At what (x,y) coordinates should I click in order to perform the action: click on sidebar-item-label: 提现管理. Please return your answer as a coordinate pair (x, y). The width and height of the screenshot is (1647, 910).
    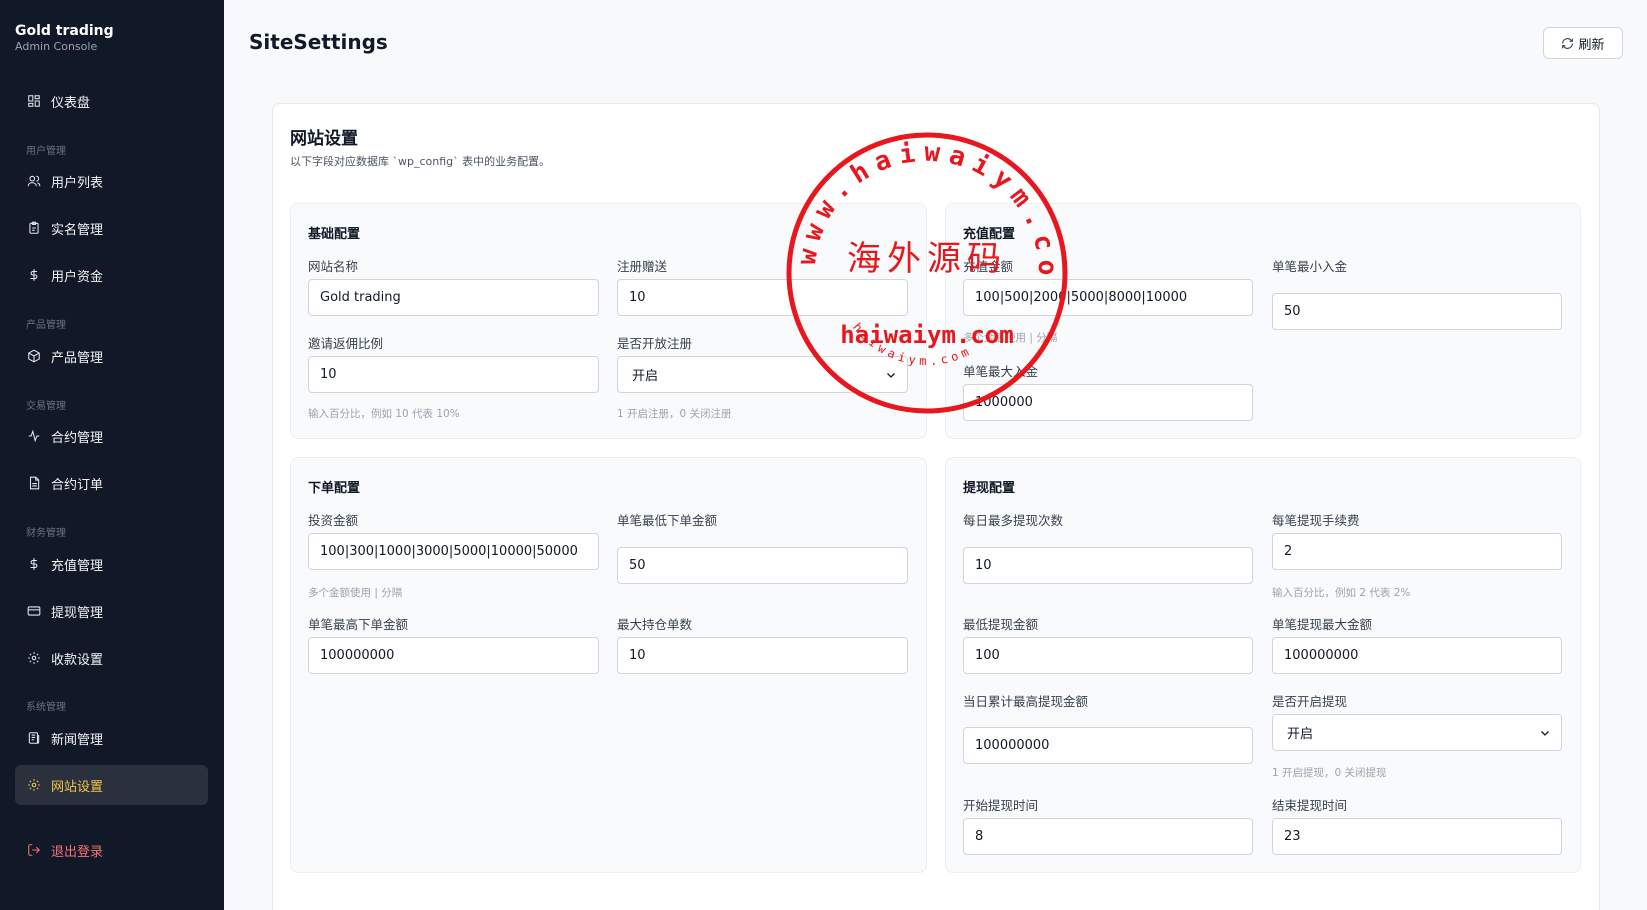
    Looking at the image, I should click on (77, 613).